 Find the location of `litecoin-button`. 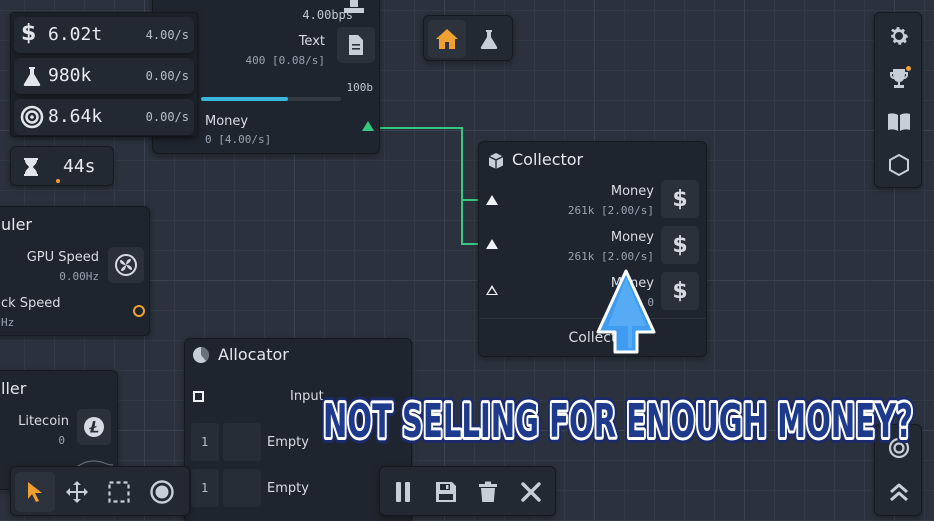

litecoin-button is located at coordinates (94, 427).